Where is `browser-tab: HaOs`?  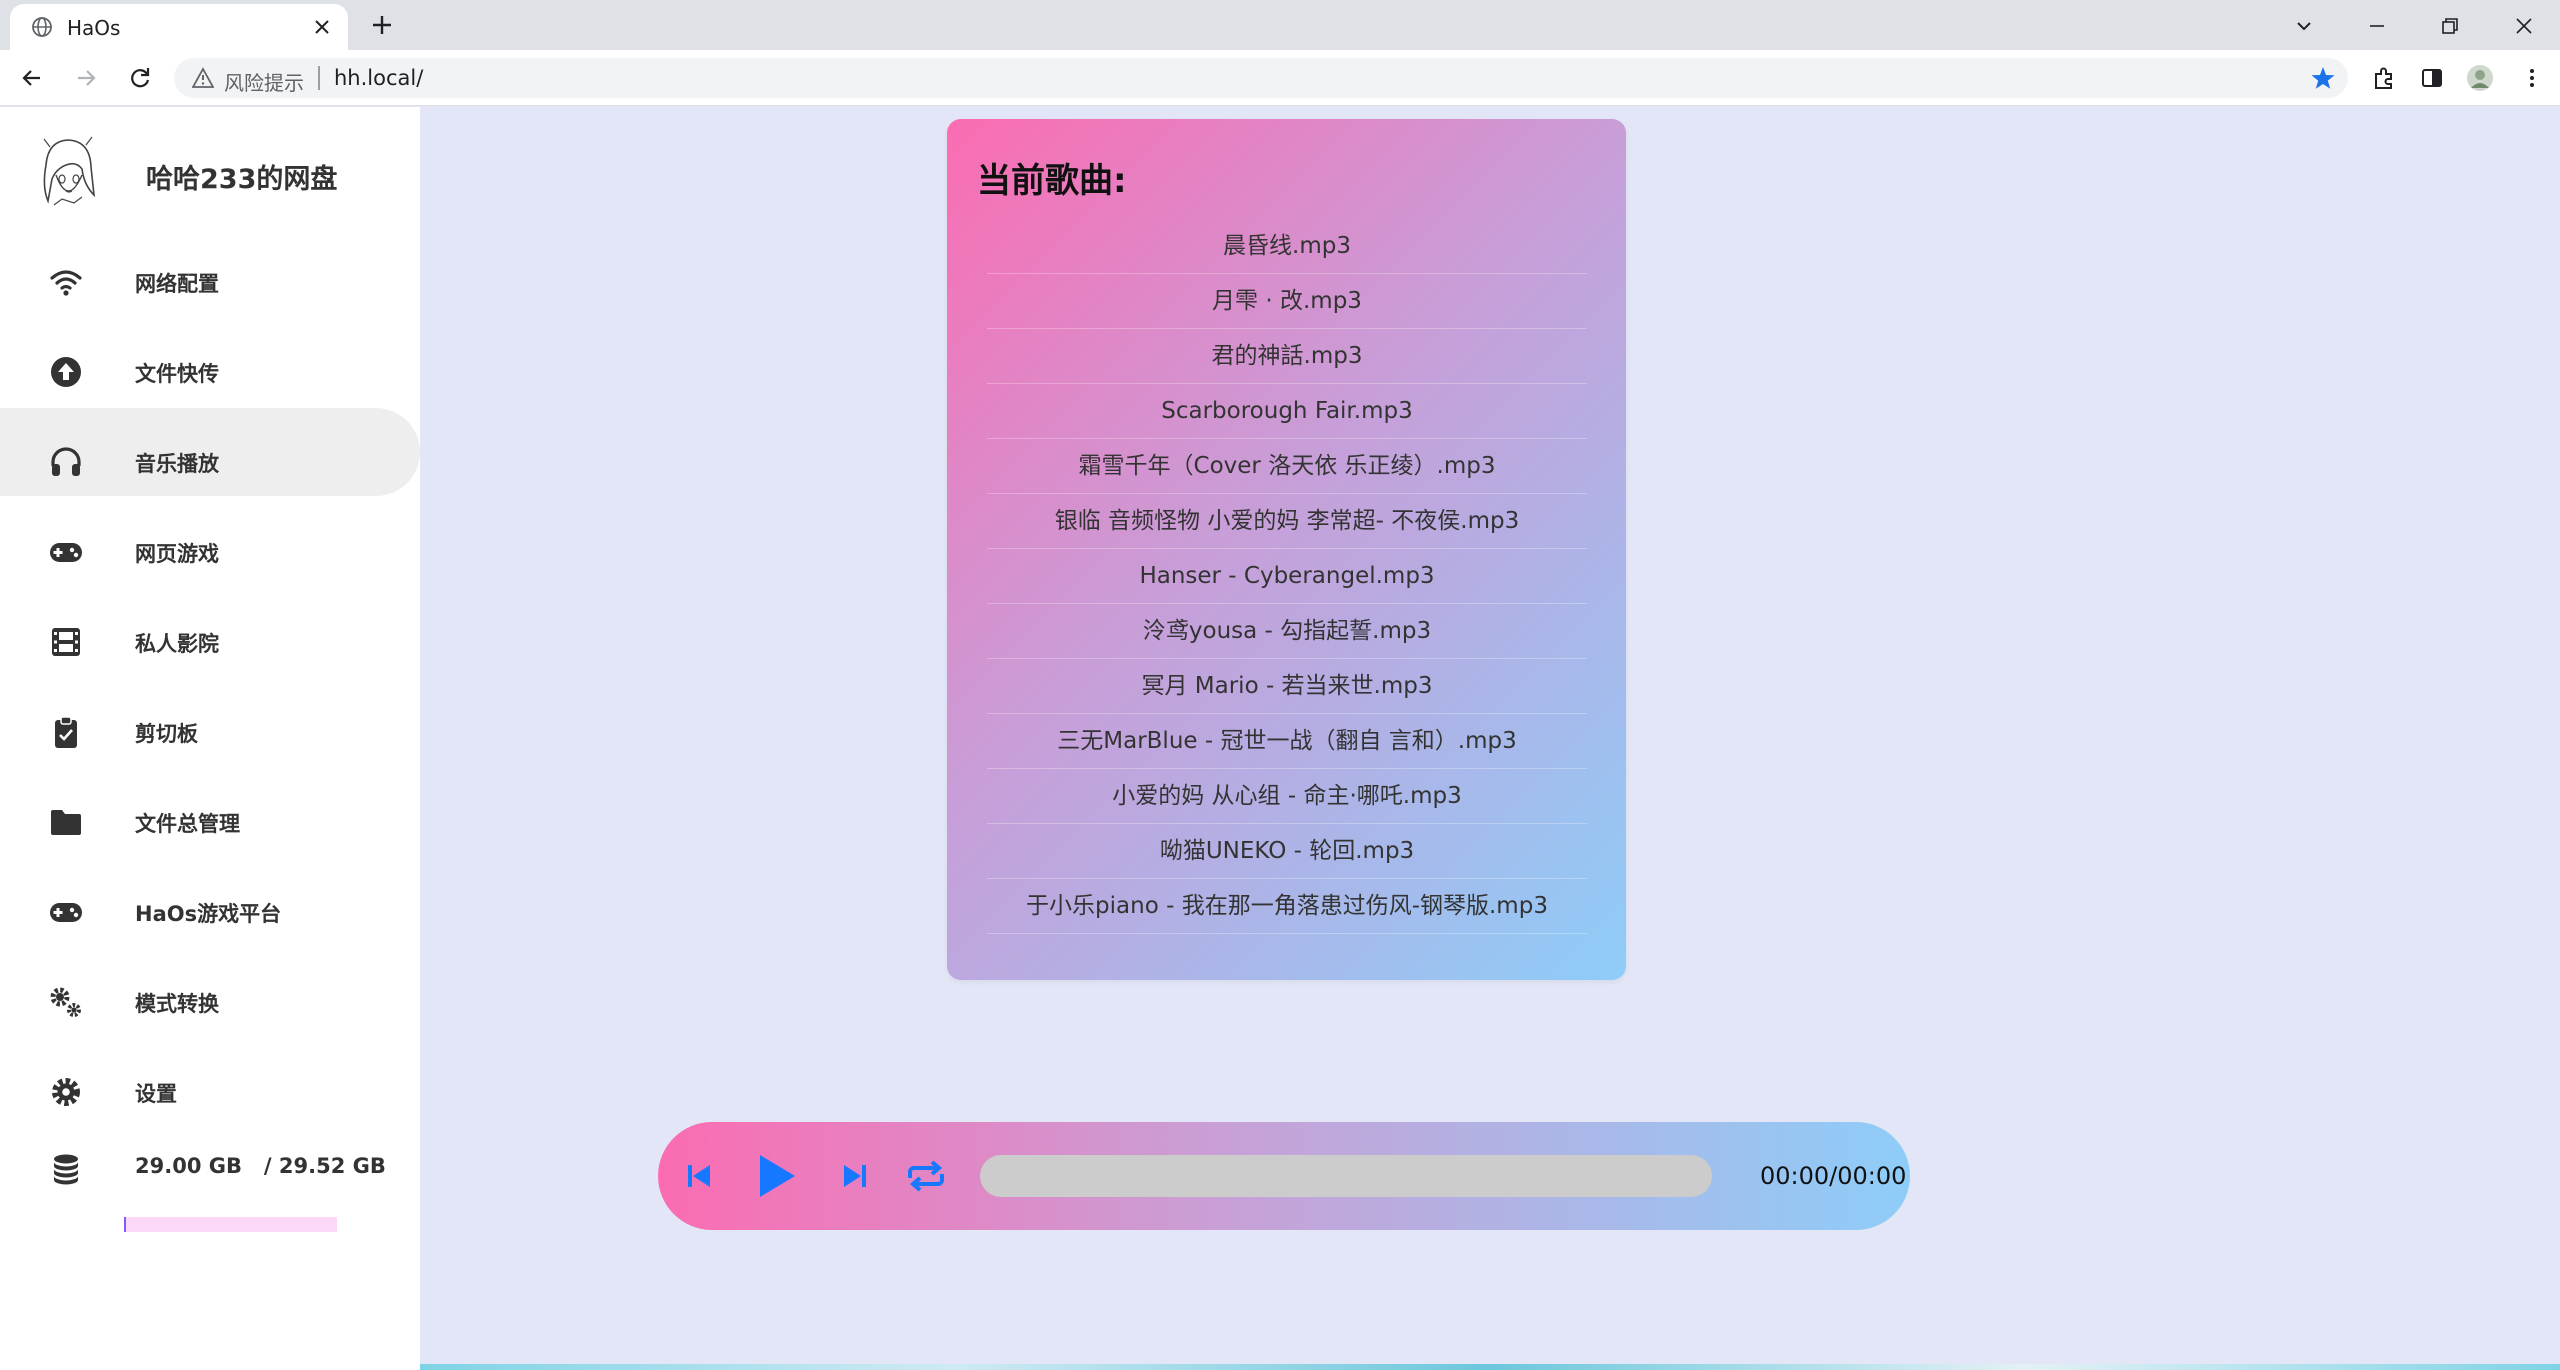 browser-tab: HaOs is located at coordinates (179, 27).